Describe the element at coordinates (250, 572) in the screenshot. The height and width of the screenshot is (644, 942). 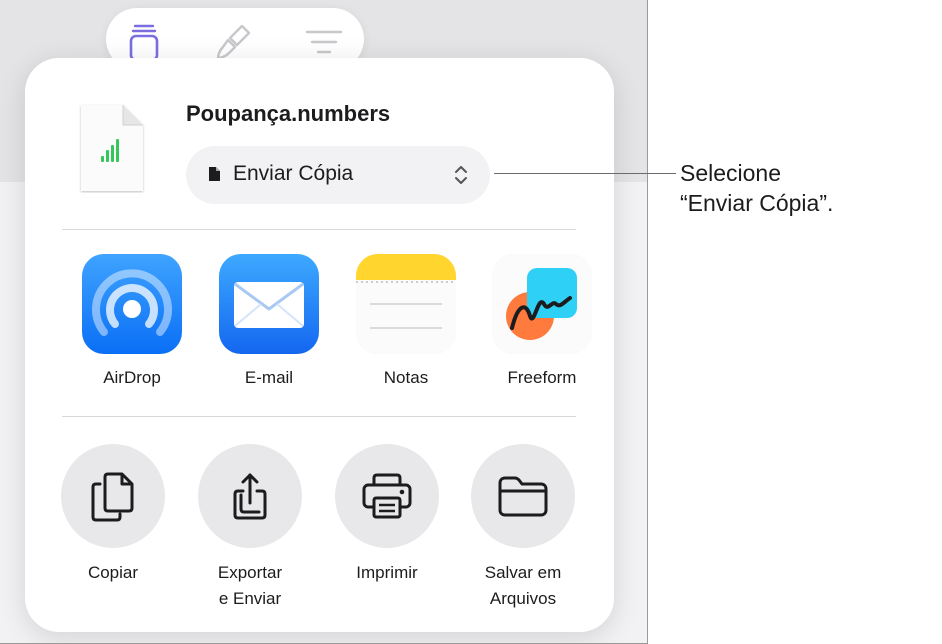
I see `action-label-line: Exportar` at that location.